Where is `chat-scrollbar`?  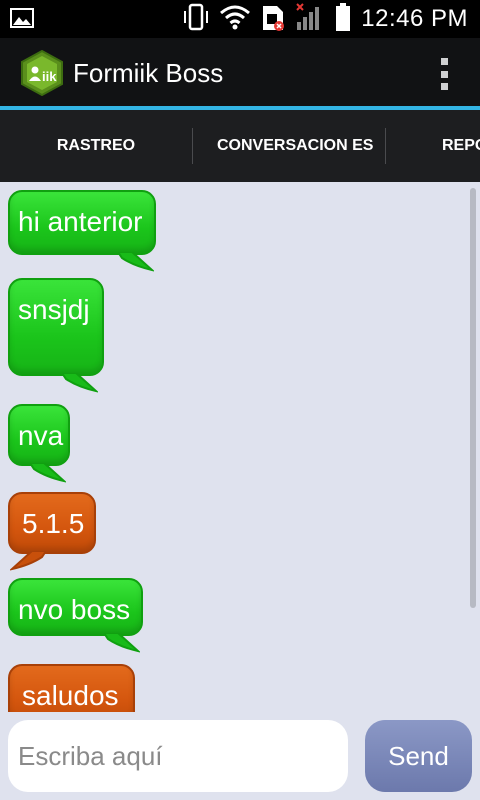
chat-scrollbar is located at coordinates (473, 398).